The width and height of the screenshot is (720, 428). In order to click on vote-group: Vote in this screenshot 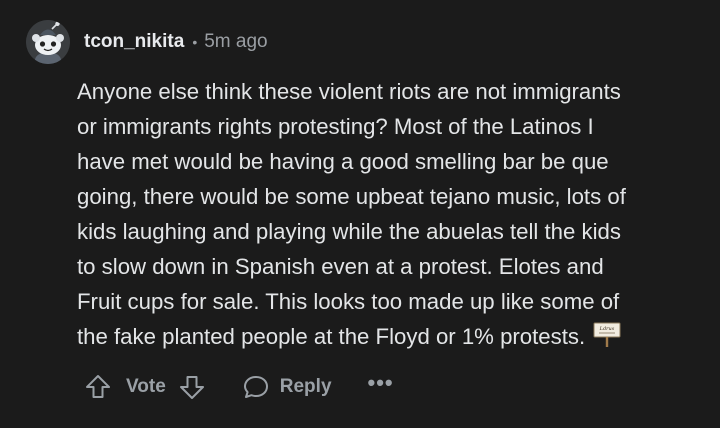, I will do `click(145, 387)`.